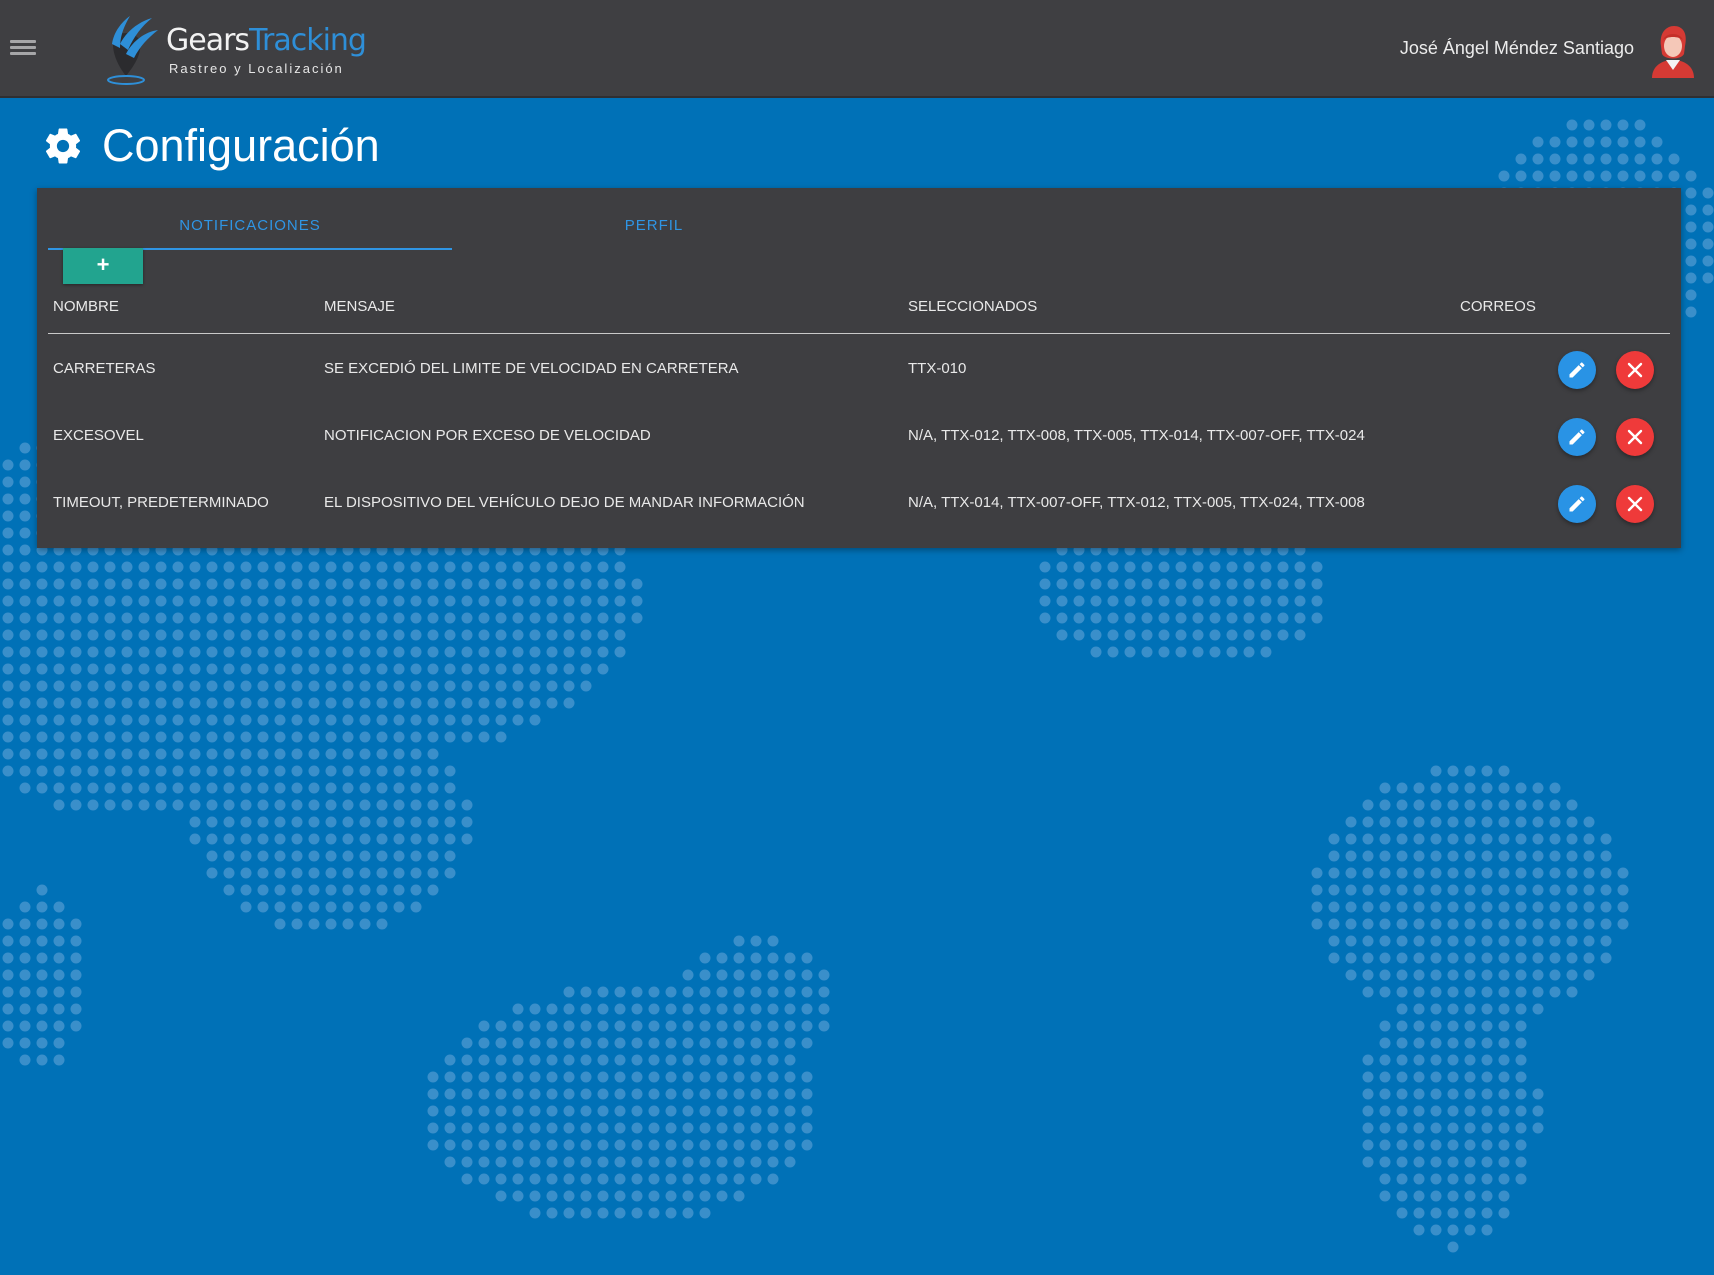 Image resolution: width=1714 pixels, height=1275 pixels. What do you see at coordinates (233, 51) in the screenshot?
I see `app-logo: GearsTracking Rastreo y Localización` at bounding box center [233, 51].